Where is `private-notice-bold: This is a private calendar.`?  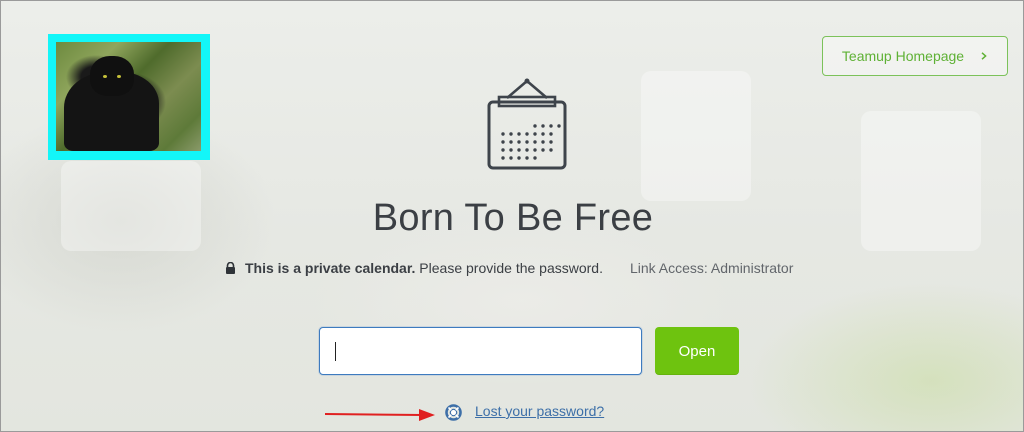 private-notice-bold: This is a private calendar. is located at coordinates (330, 268).